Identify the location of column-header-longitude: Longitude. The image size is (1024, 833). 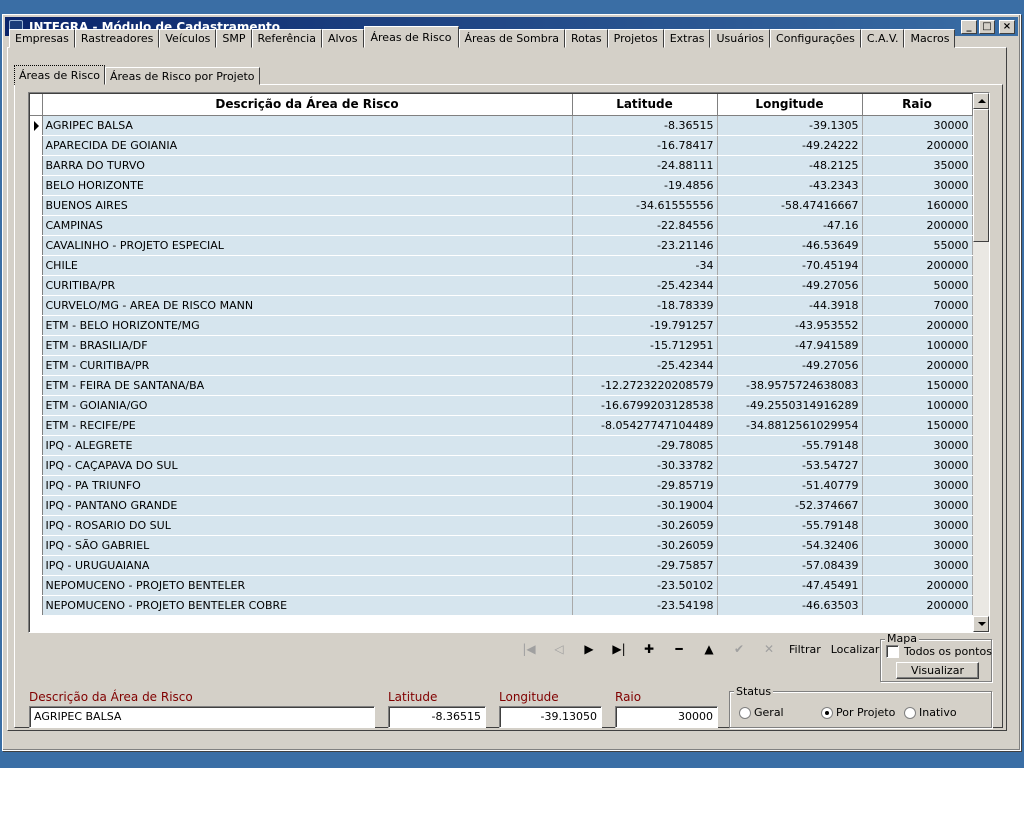
(790, 105).